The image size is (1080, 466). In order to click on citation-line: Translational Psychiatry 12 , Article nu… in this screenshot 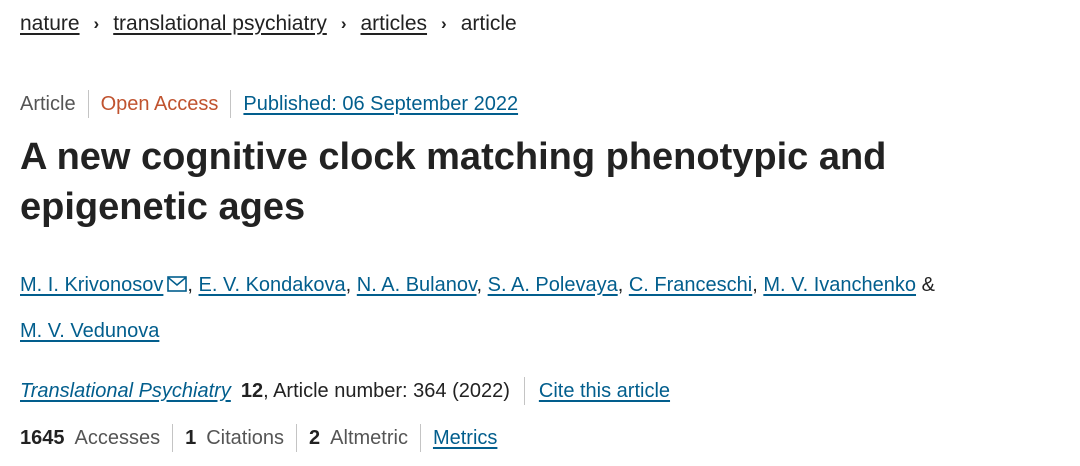, I will do `click(345, 391)`.